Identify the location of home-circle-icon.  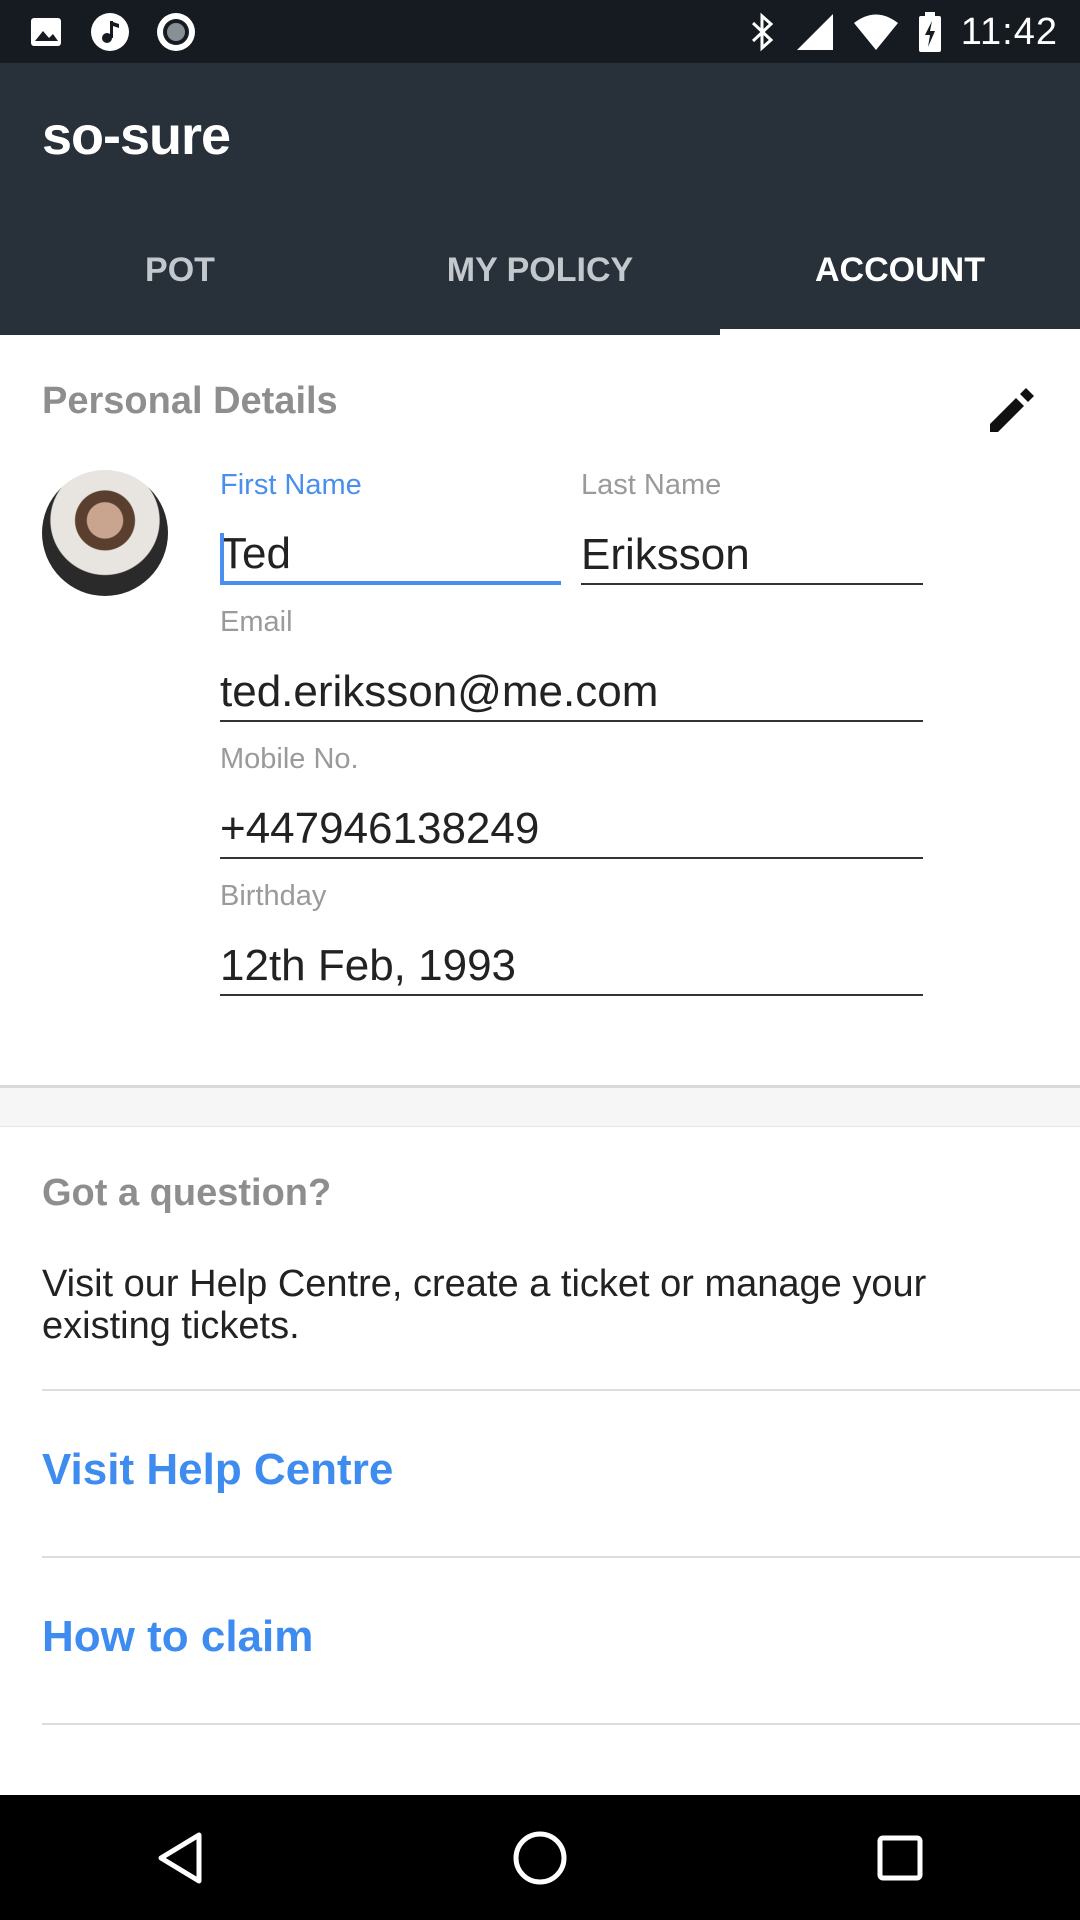
(540, 1857).